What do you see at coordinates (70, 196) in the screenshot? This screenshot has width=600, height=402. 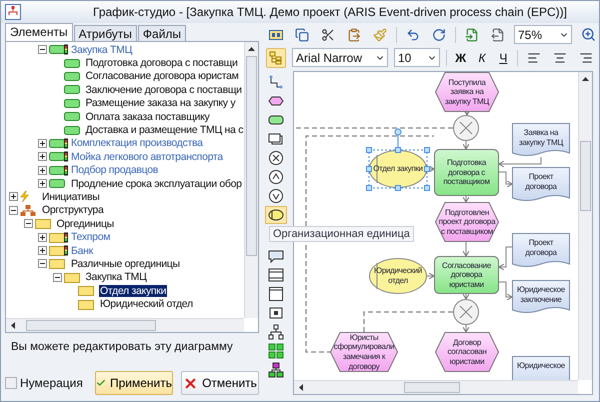 I see `tree-item: Инициативы` at bounding box center [70, 196].